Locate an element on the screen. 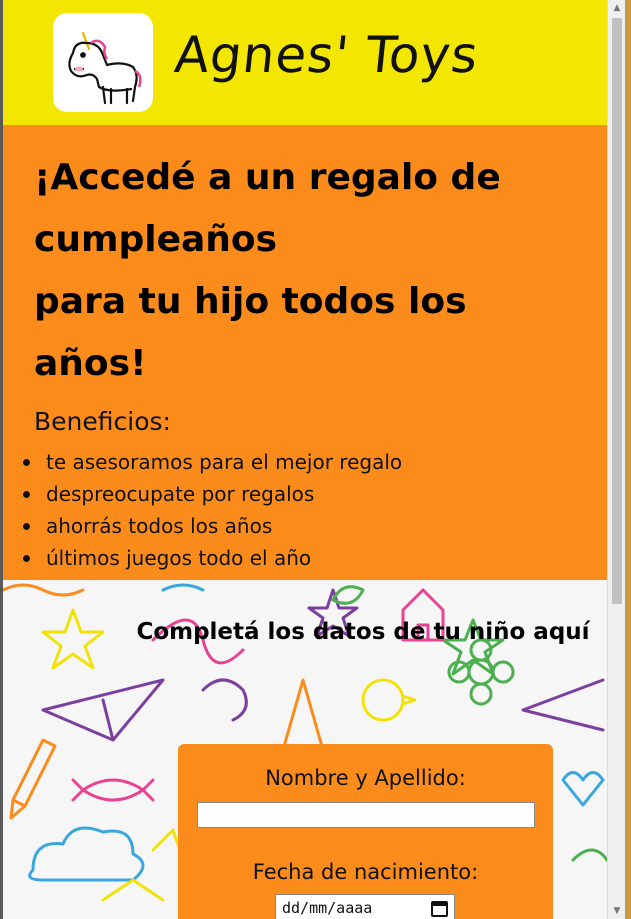  scroll-down-arrow-icon: ▼ is located at coordinates (617, 911).